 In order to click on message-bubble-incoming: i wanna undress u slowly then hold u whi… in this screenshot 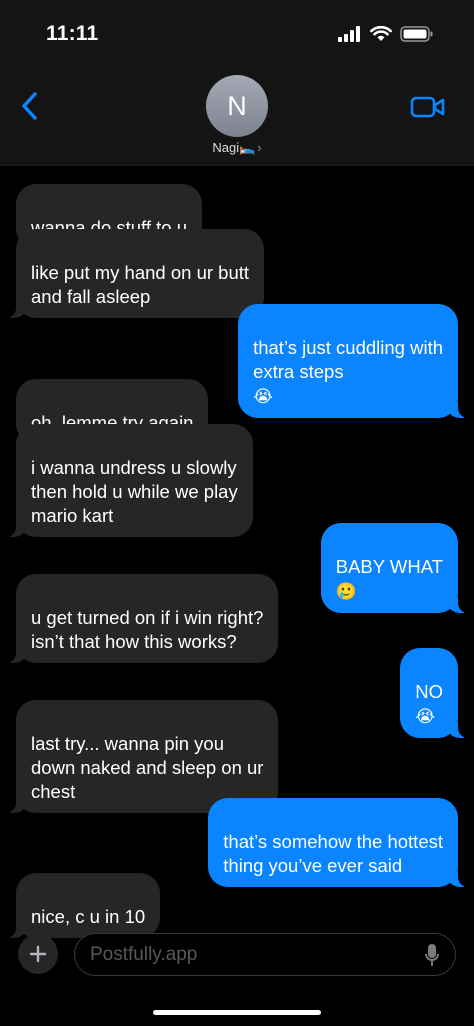, I will do `click(128, 480)`.